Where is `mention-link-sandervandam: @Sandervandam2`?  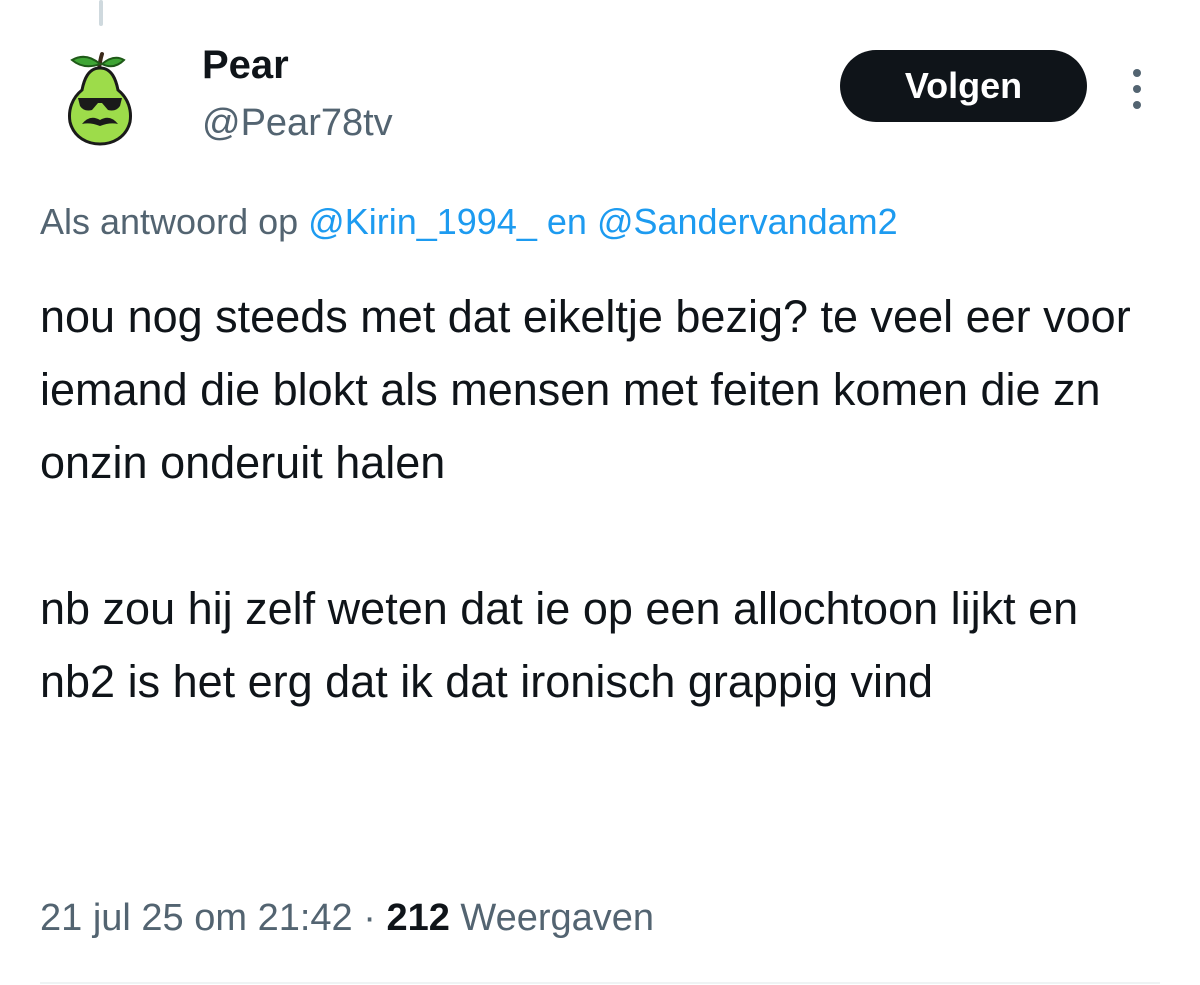 mention-link-sandervandam: @Sandervandam2 is located at coordinates (747, 221).